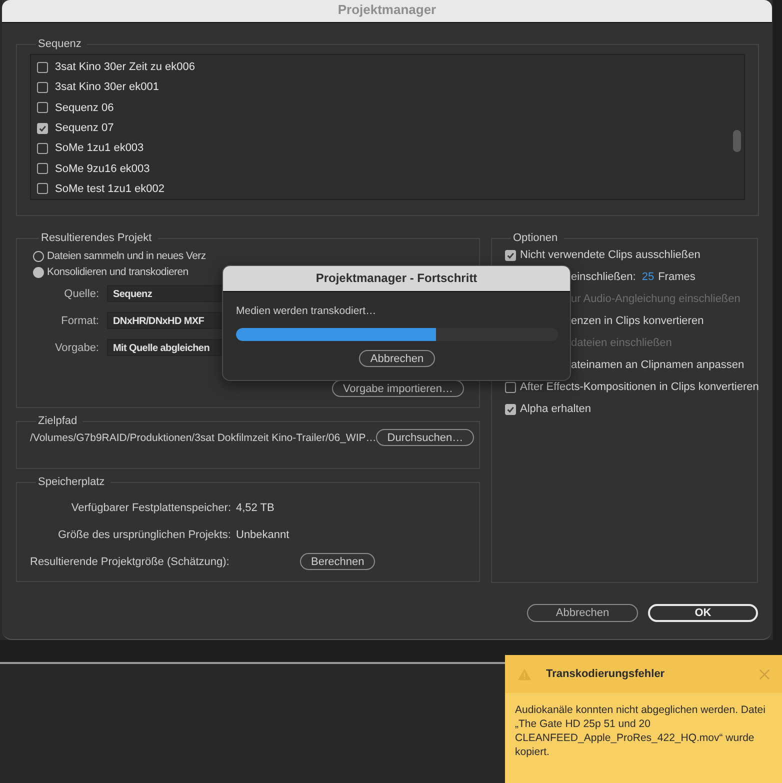 Image resolution: width=782 pixels, height=783 pixels. What do you see at coordinates (57, 421) in the screenshot?
I see `group-label: Zielpfad` at bounding box center [57, 421].